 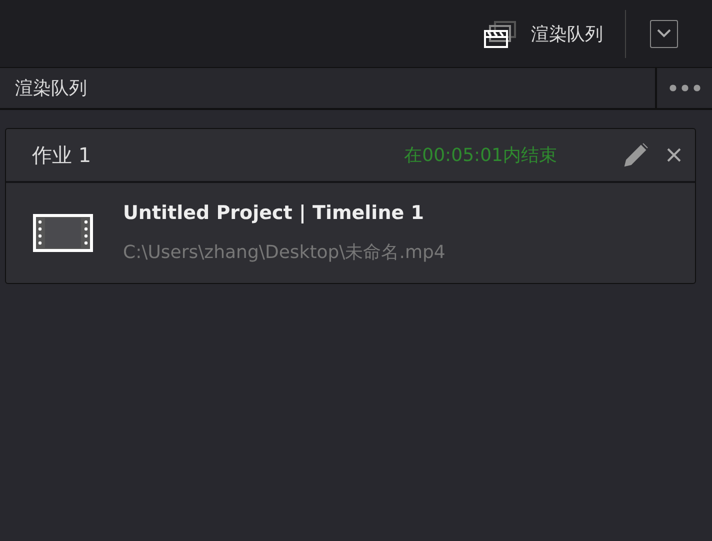 I want to click on pencil-icon, so click(x=636, y=155).